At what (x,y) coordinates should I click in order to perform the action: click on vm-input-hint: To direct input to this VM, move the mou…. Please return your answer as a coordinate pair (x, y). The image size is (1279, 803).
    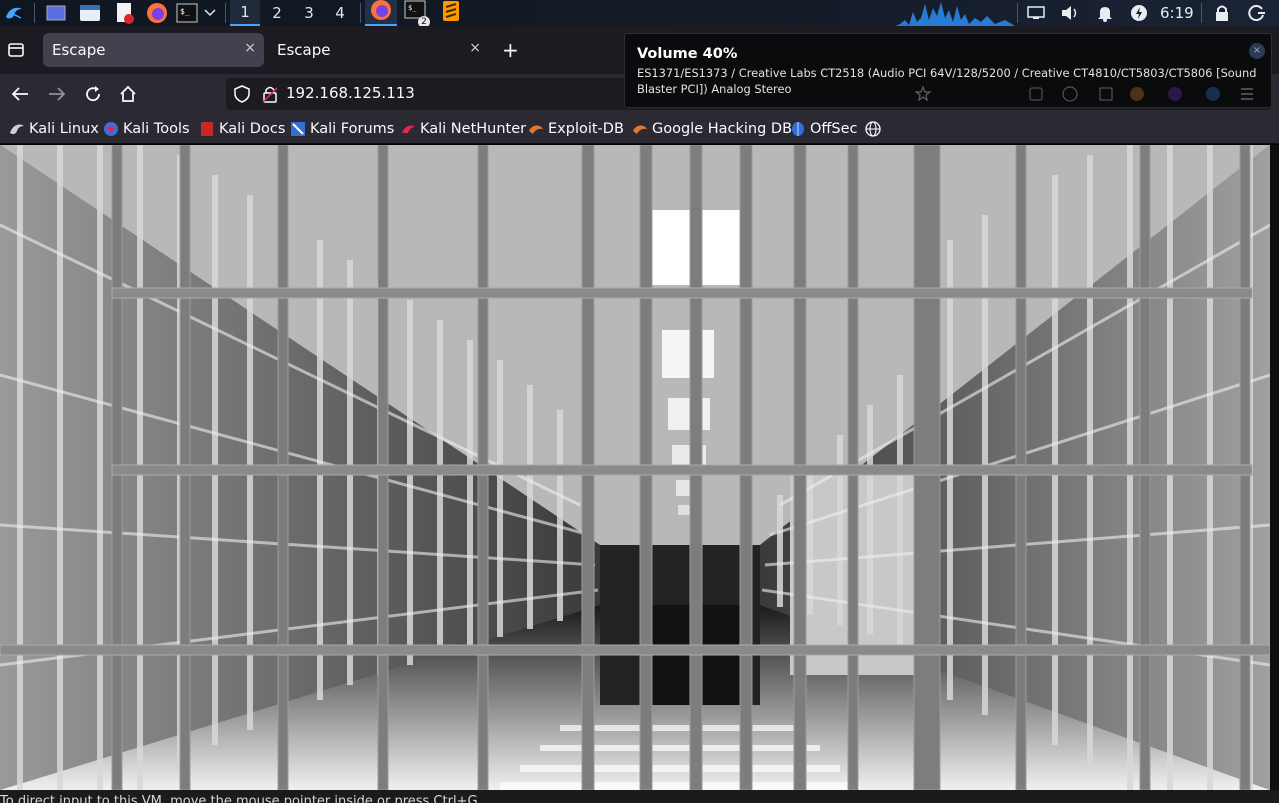
    Looking at the image, I should click on (241, 798).